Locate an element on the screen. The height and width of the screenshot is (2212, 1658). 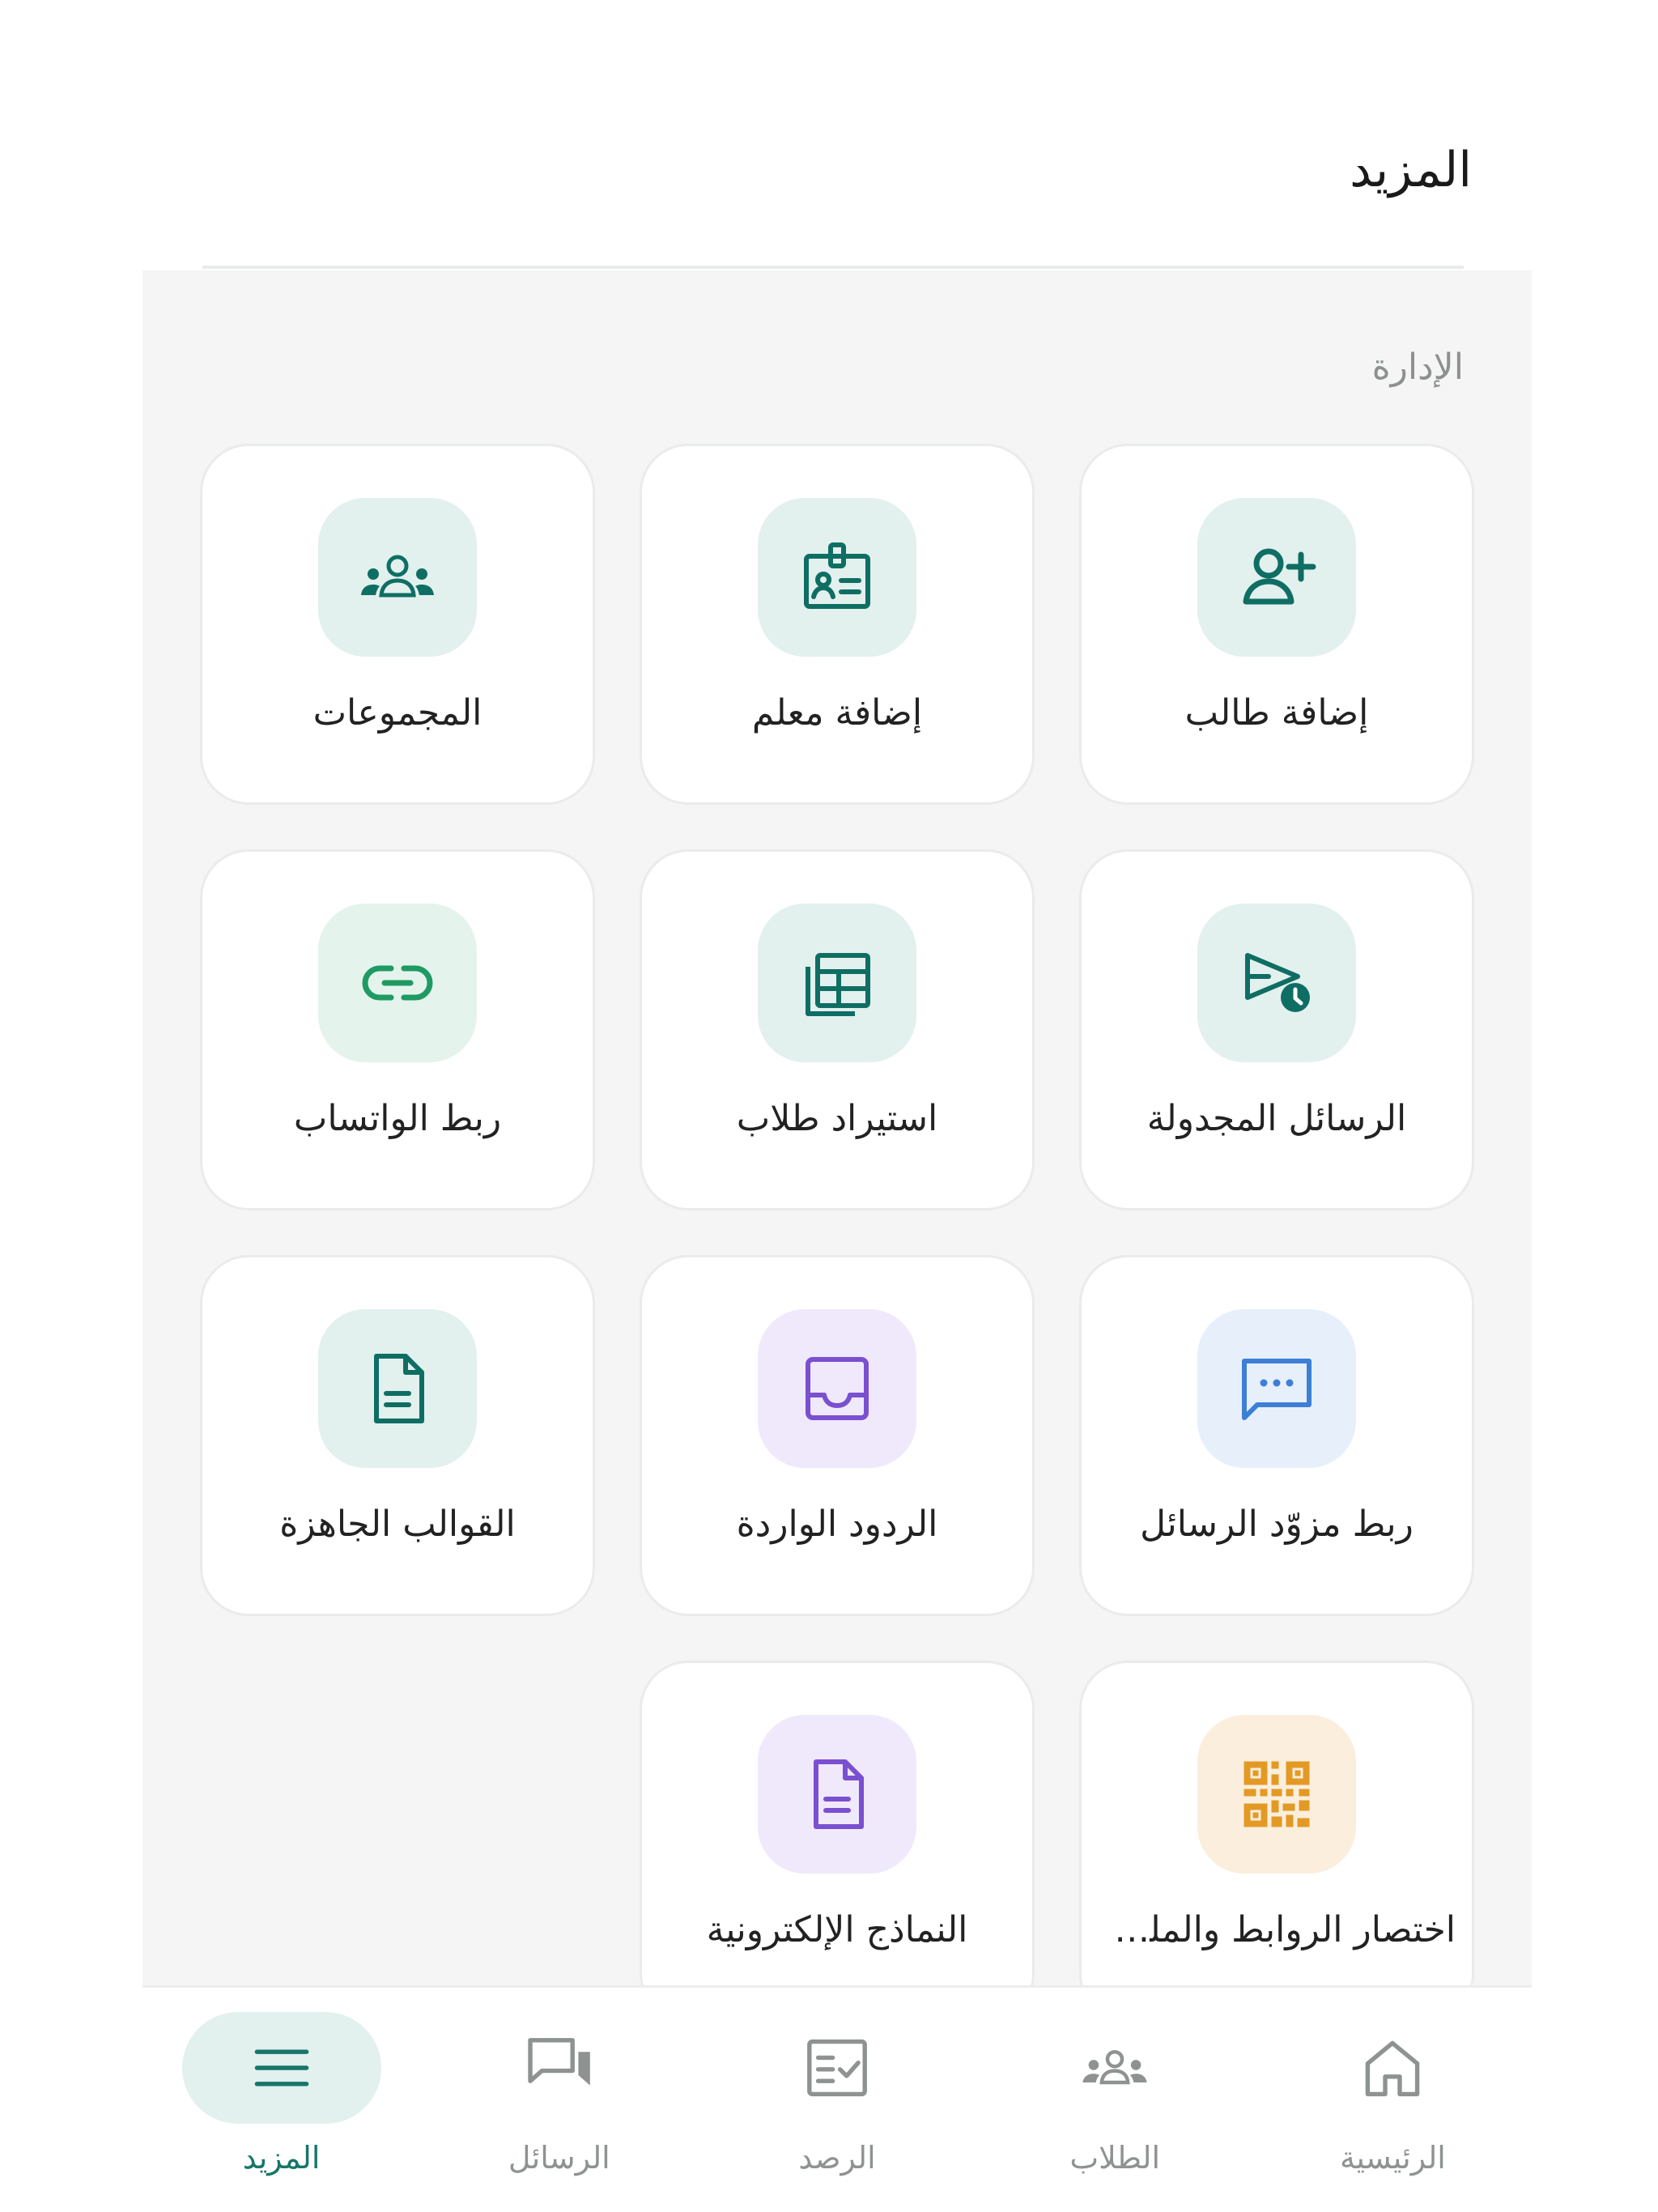
tile-link-shortener is located at coordinates (1276, 1795).